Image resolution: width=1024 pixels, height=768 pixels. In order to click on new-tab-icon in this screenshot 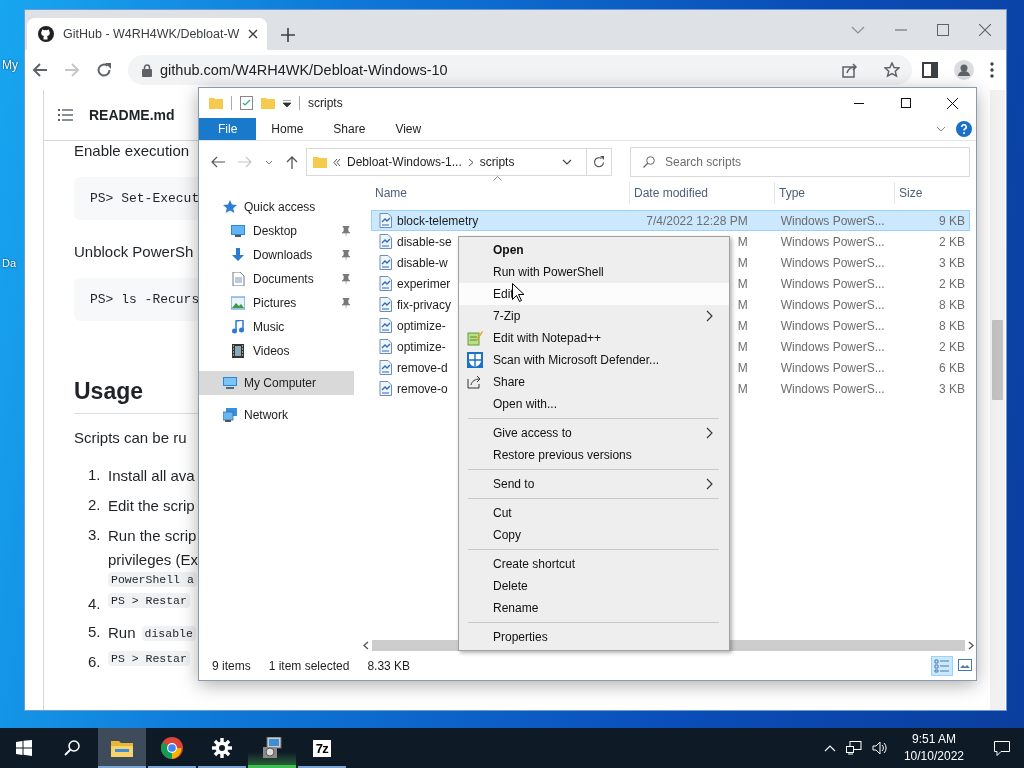, I will do `click(288, 35)`.